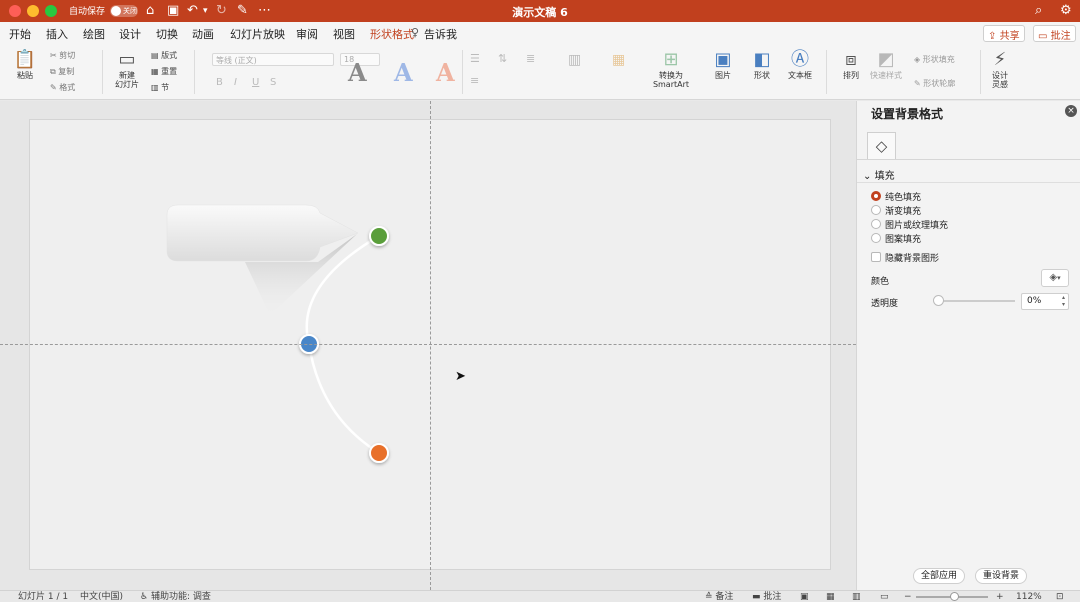  I want to click on slide-sorter-icon: ▦, so click(830, 597).